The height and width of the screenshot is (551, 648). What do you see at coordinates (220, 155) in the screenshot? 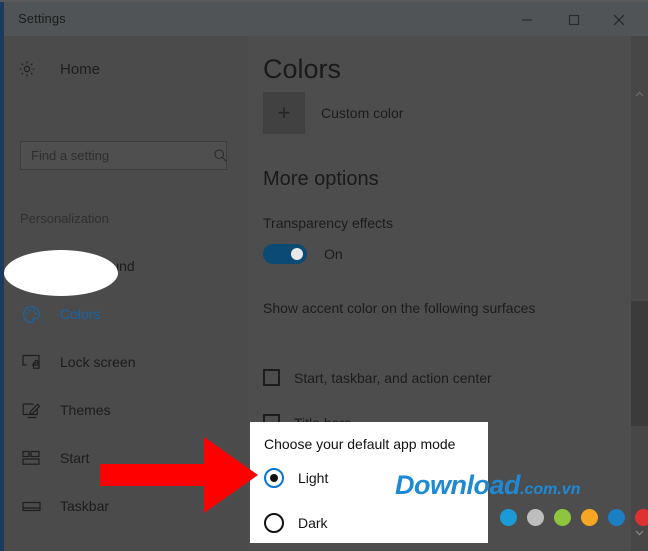
I see `search-icon` at bounding box center [220, 155].